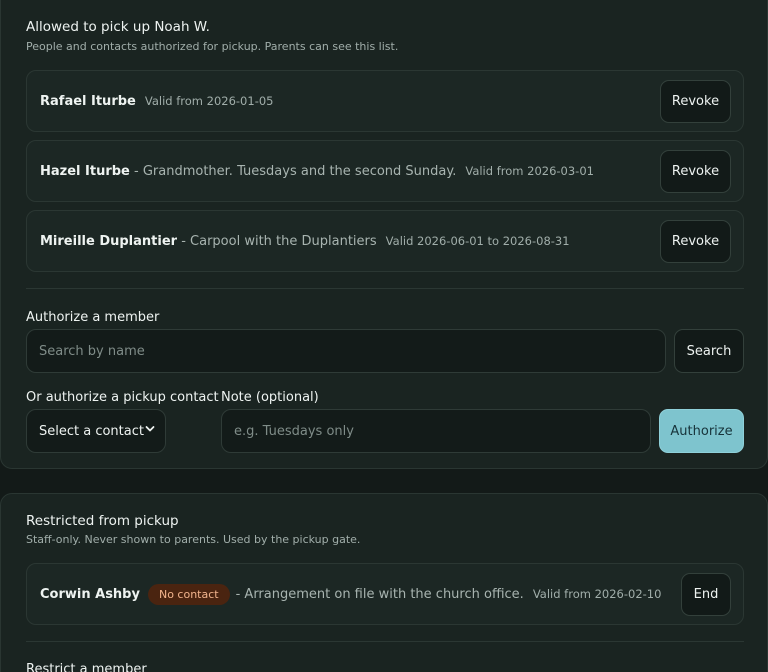 This screenshot has height=672, width=768. What do you see at coordinates (436, 431) in the screenshot?
I see `note-input` at bounding box center [436, 431].